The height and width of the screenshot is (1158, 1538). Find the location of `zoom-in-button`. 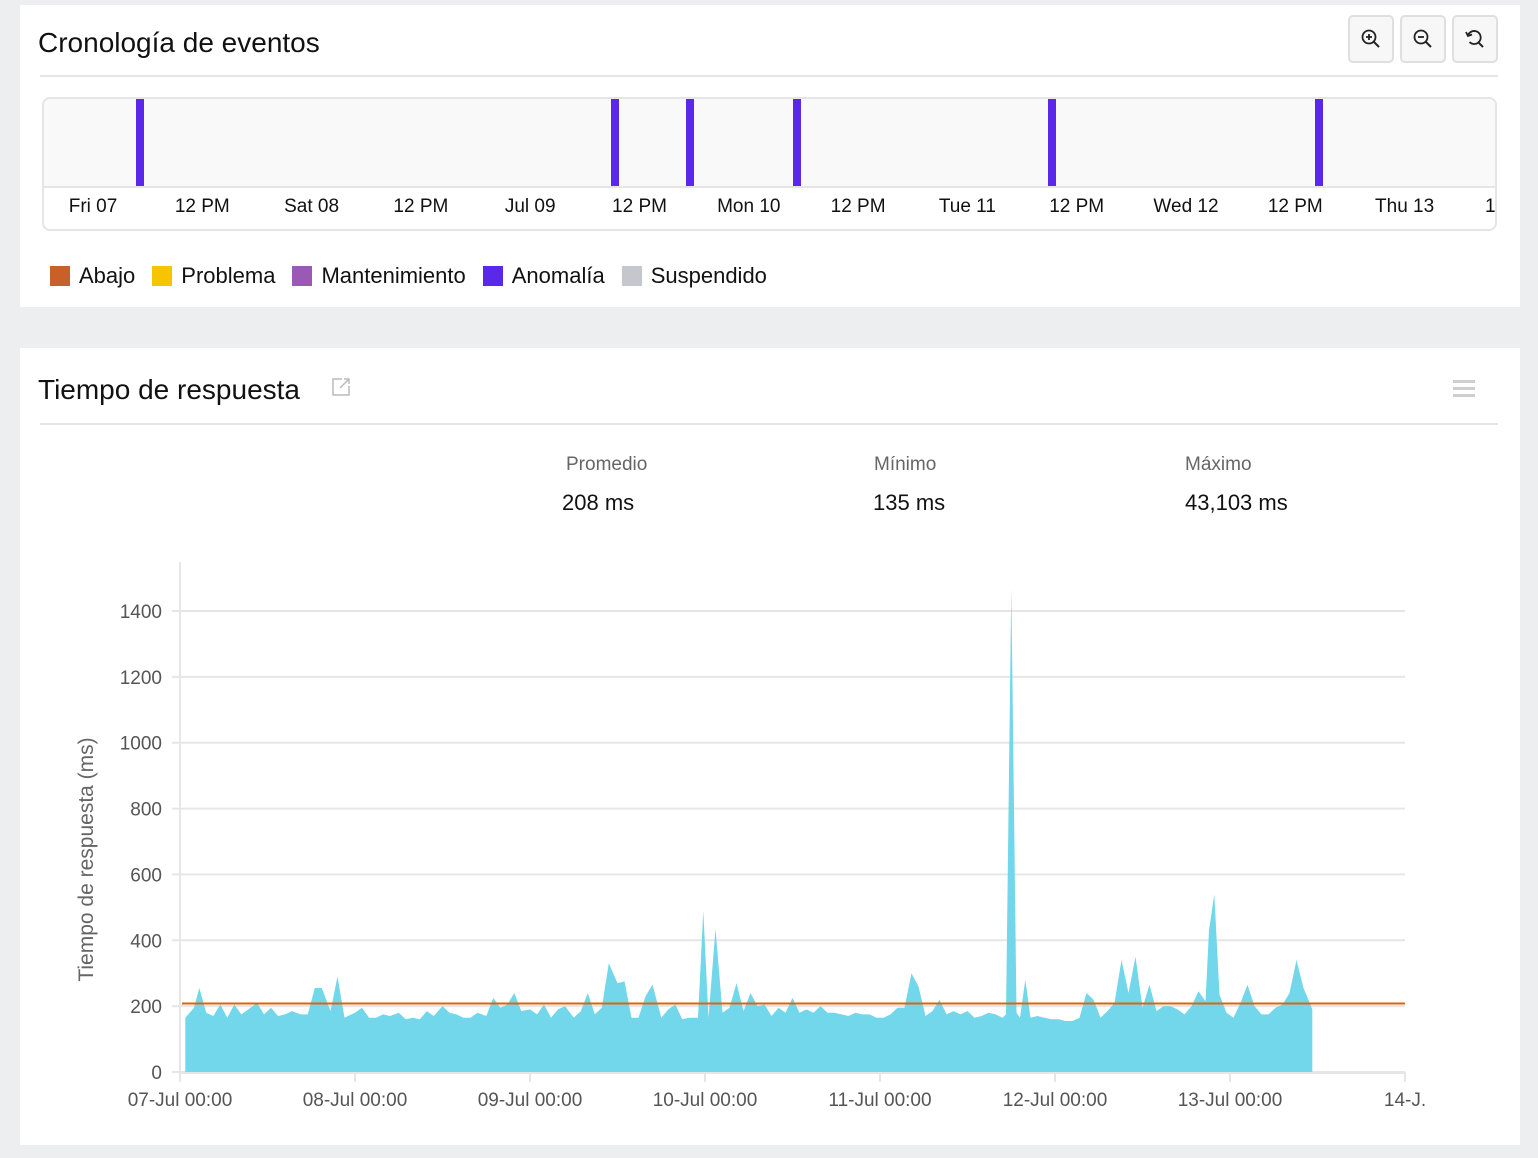

zoom-in-button is located at coordinates (1371, 39).